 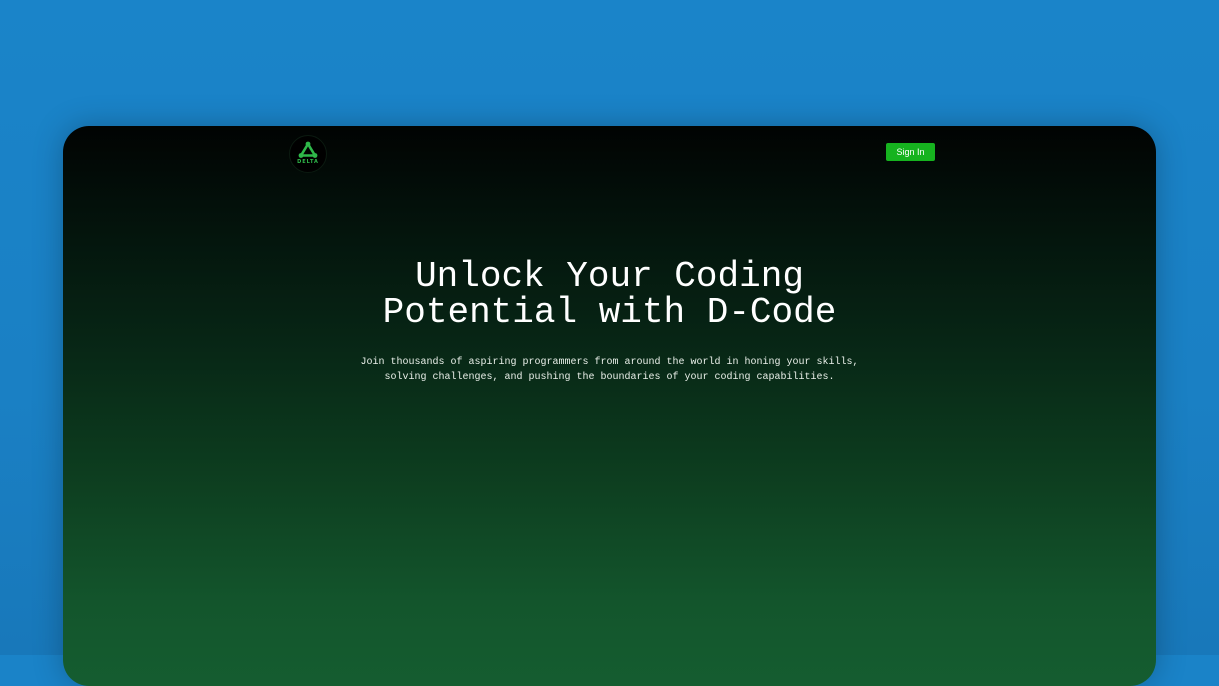 What do you see at coordinates (609, 276) in the screenshot?
I see `hero-title-line-1: Unlock Your Coding` at bounding box center [609, 276].